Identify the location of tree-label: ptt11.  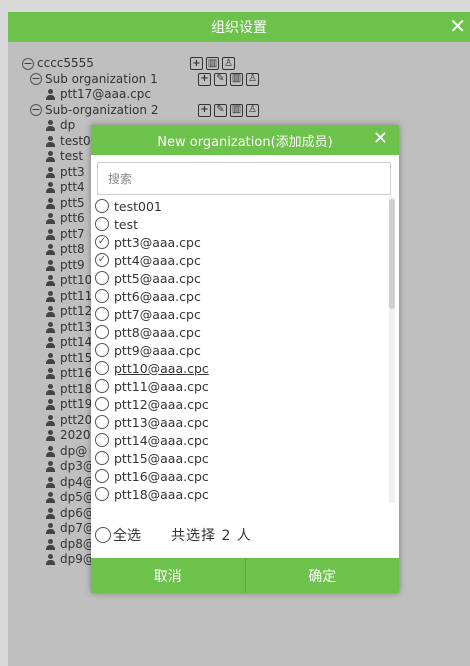
(76, 295).